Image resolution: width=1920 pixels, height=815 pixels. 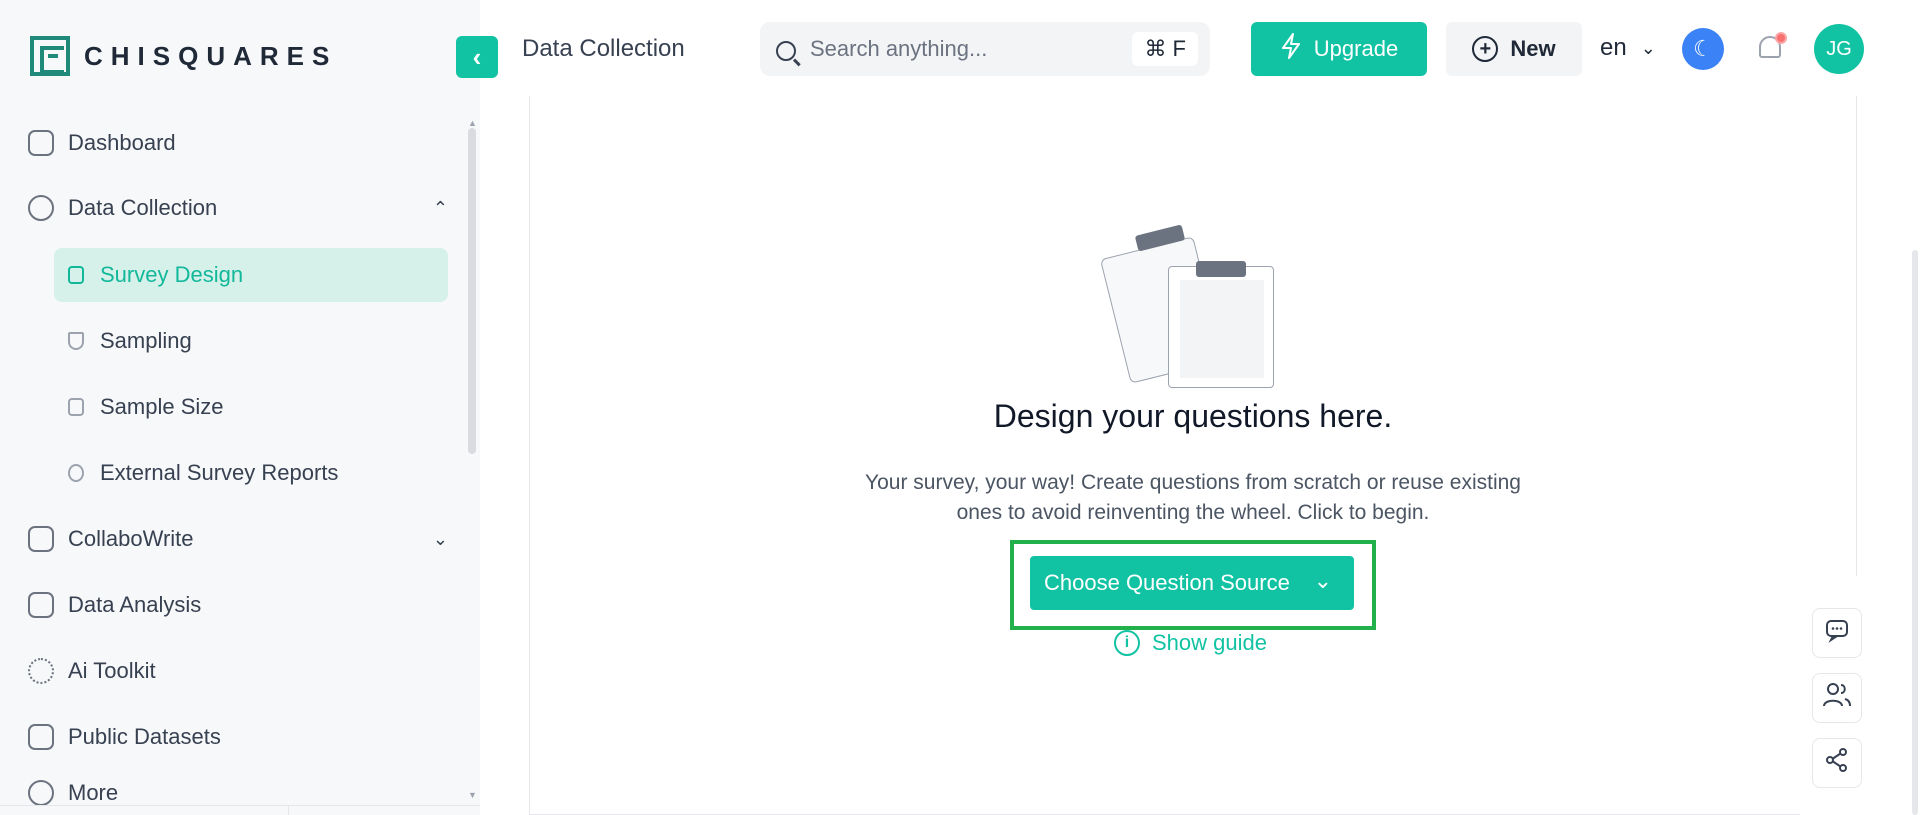 I want to click on report-icon, so click(x=76, y=473).